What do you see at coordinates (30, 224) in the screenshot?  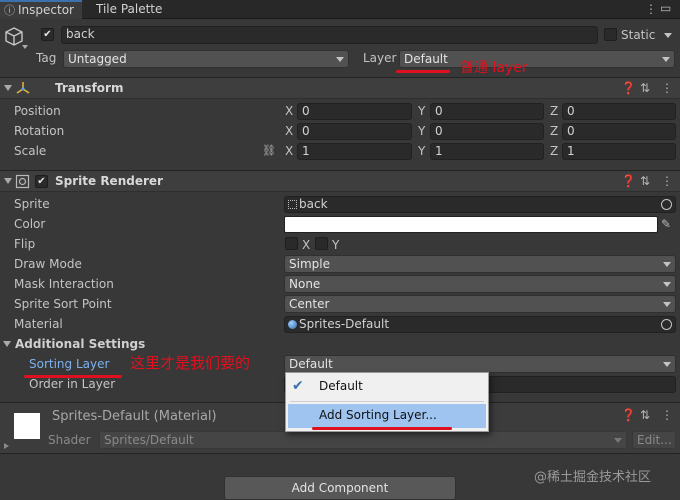 I see `color-label: Color` at bounding box center [30, 224].